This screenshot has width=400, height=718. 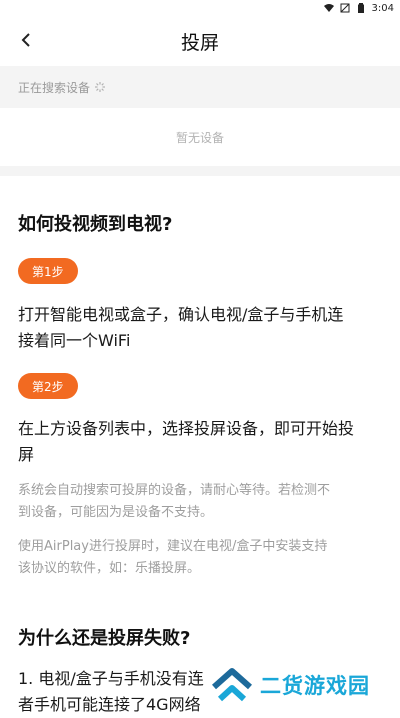 What do you see at coordinates (360, 8) in the screenshot?
I see `battery-icon` at bounding box center [360, 8].